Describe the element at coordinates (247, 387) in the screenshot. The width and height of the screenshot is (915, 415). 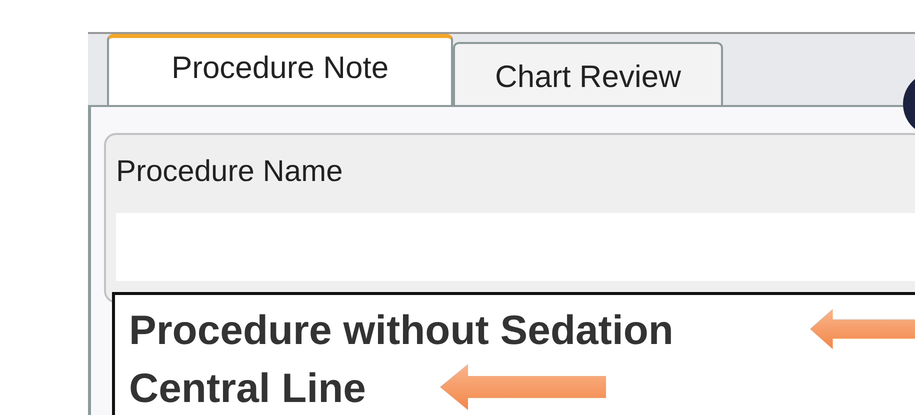
I see `dropdown-option: Central Line` at that location.